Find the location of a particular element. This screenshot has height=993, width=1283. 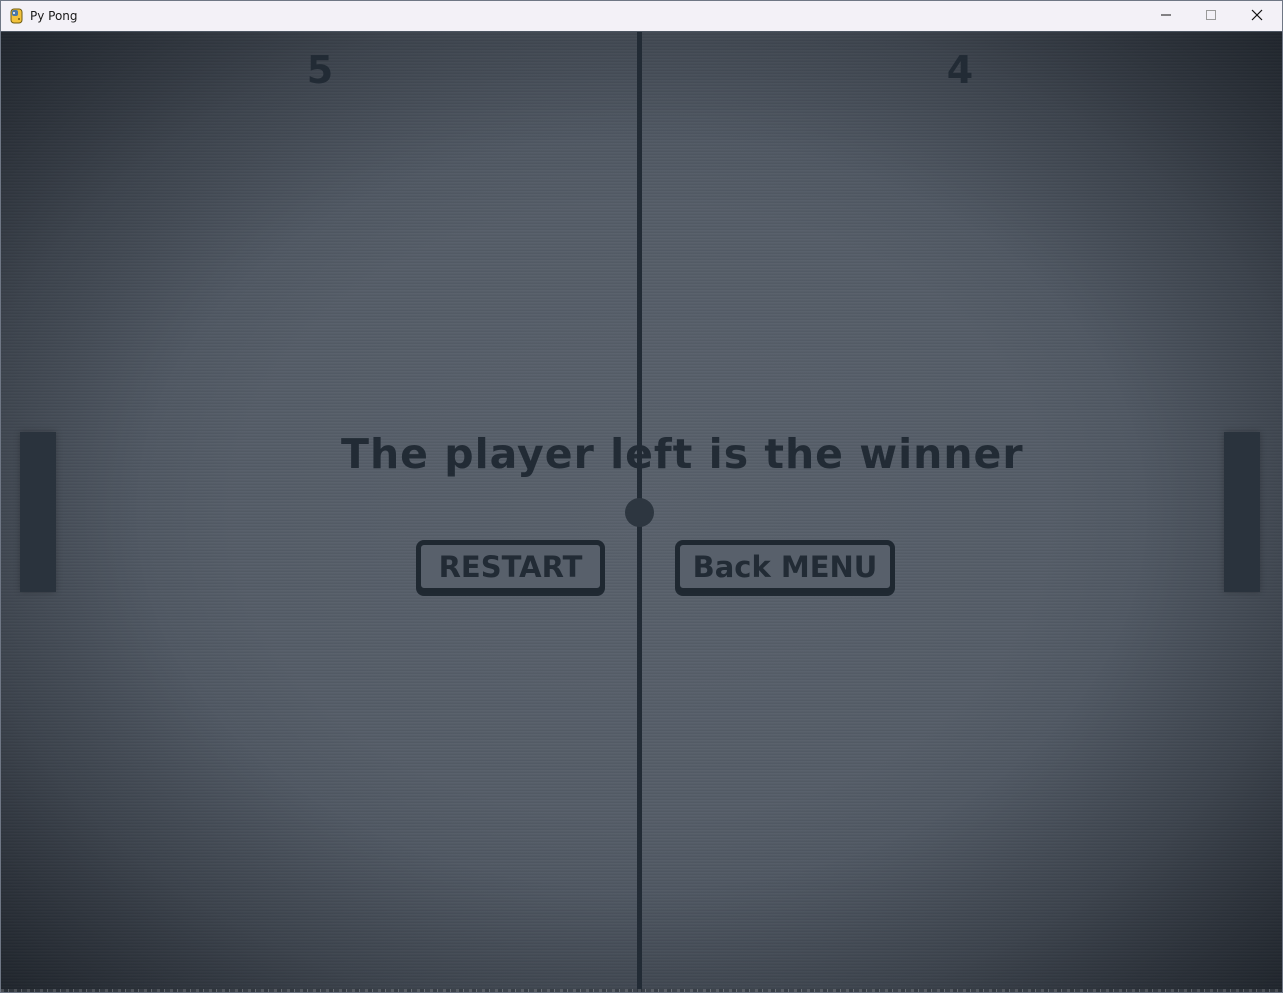

back-menu-label: Back MENU is located at coordinates (785, 566).